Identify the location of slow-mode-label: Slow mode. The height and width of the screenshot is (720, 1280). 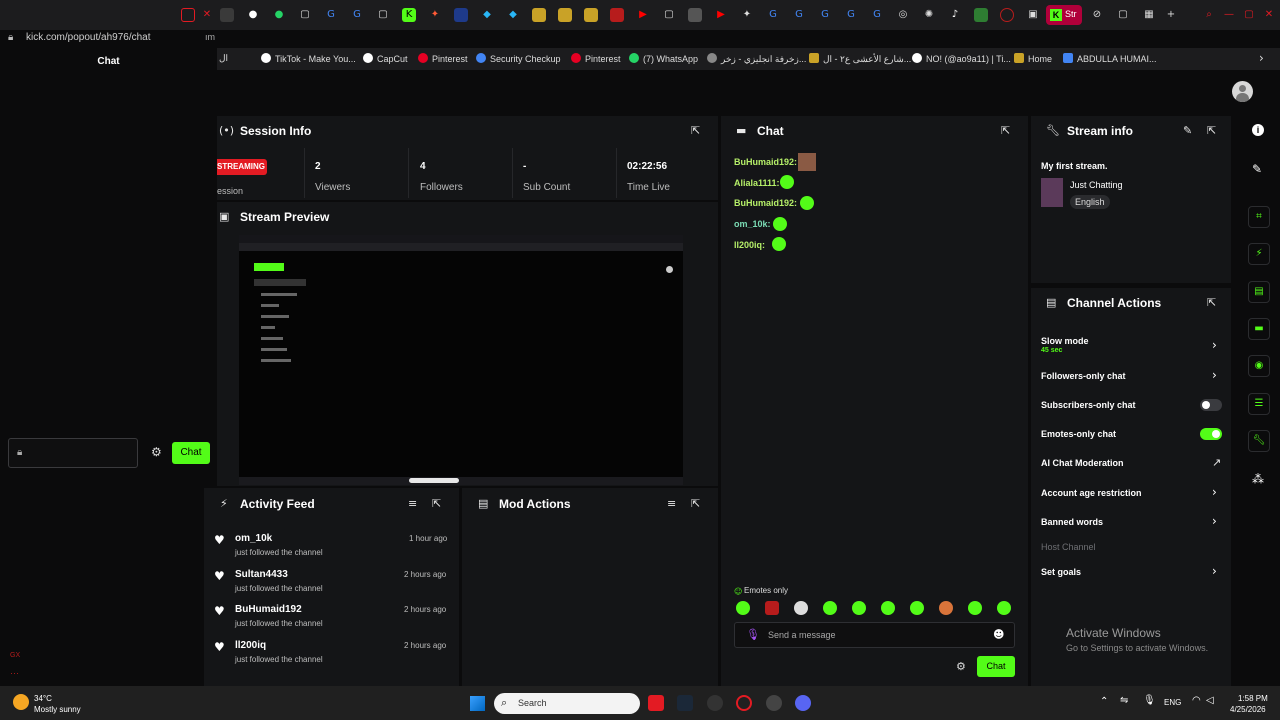
(1065, 341).